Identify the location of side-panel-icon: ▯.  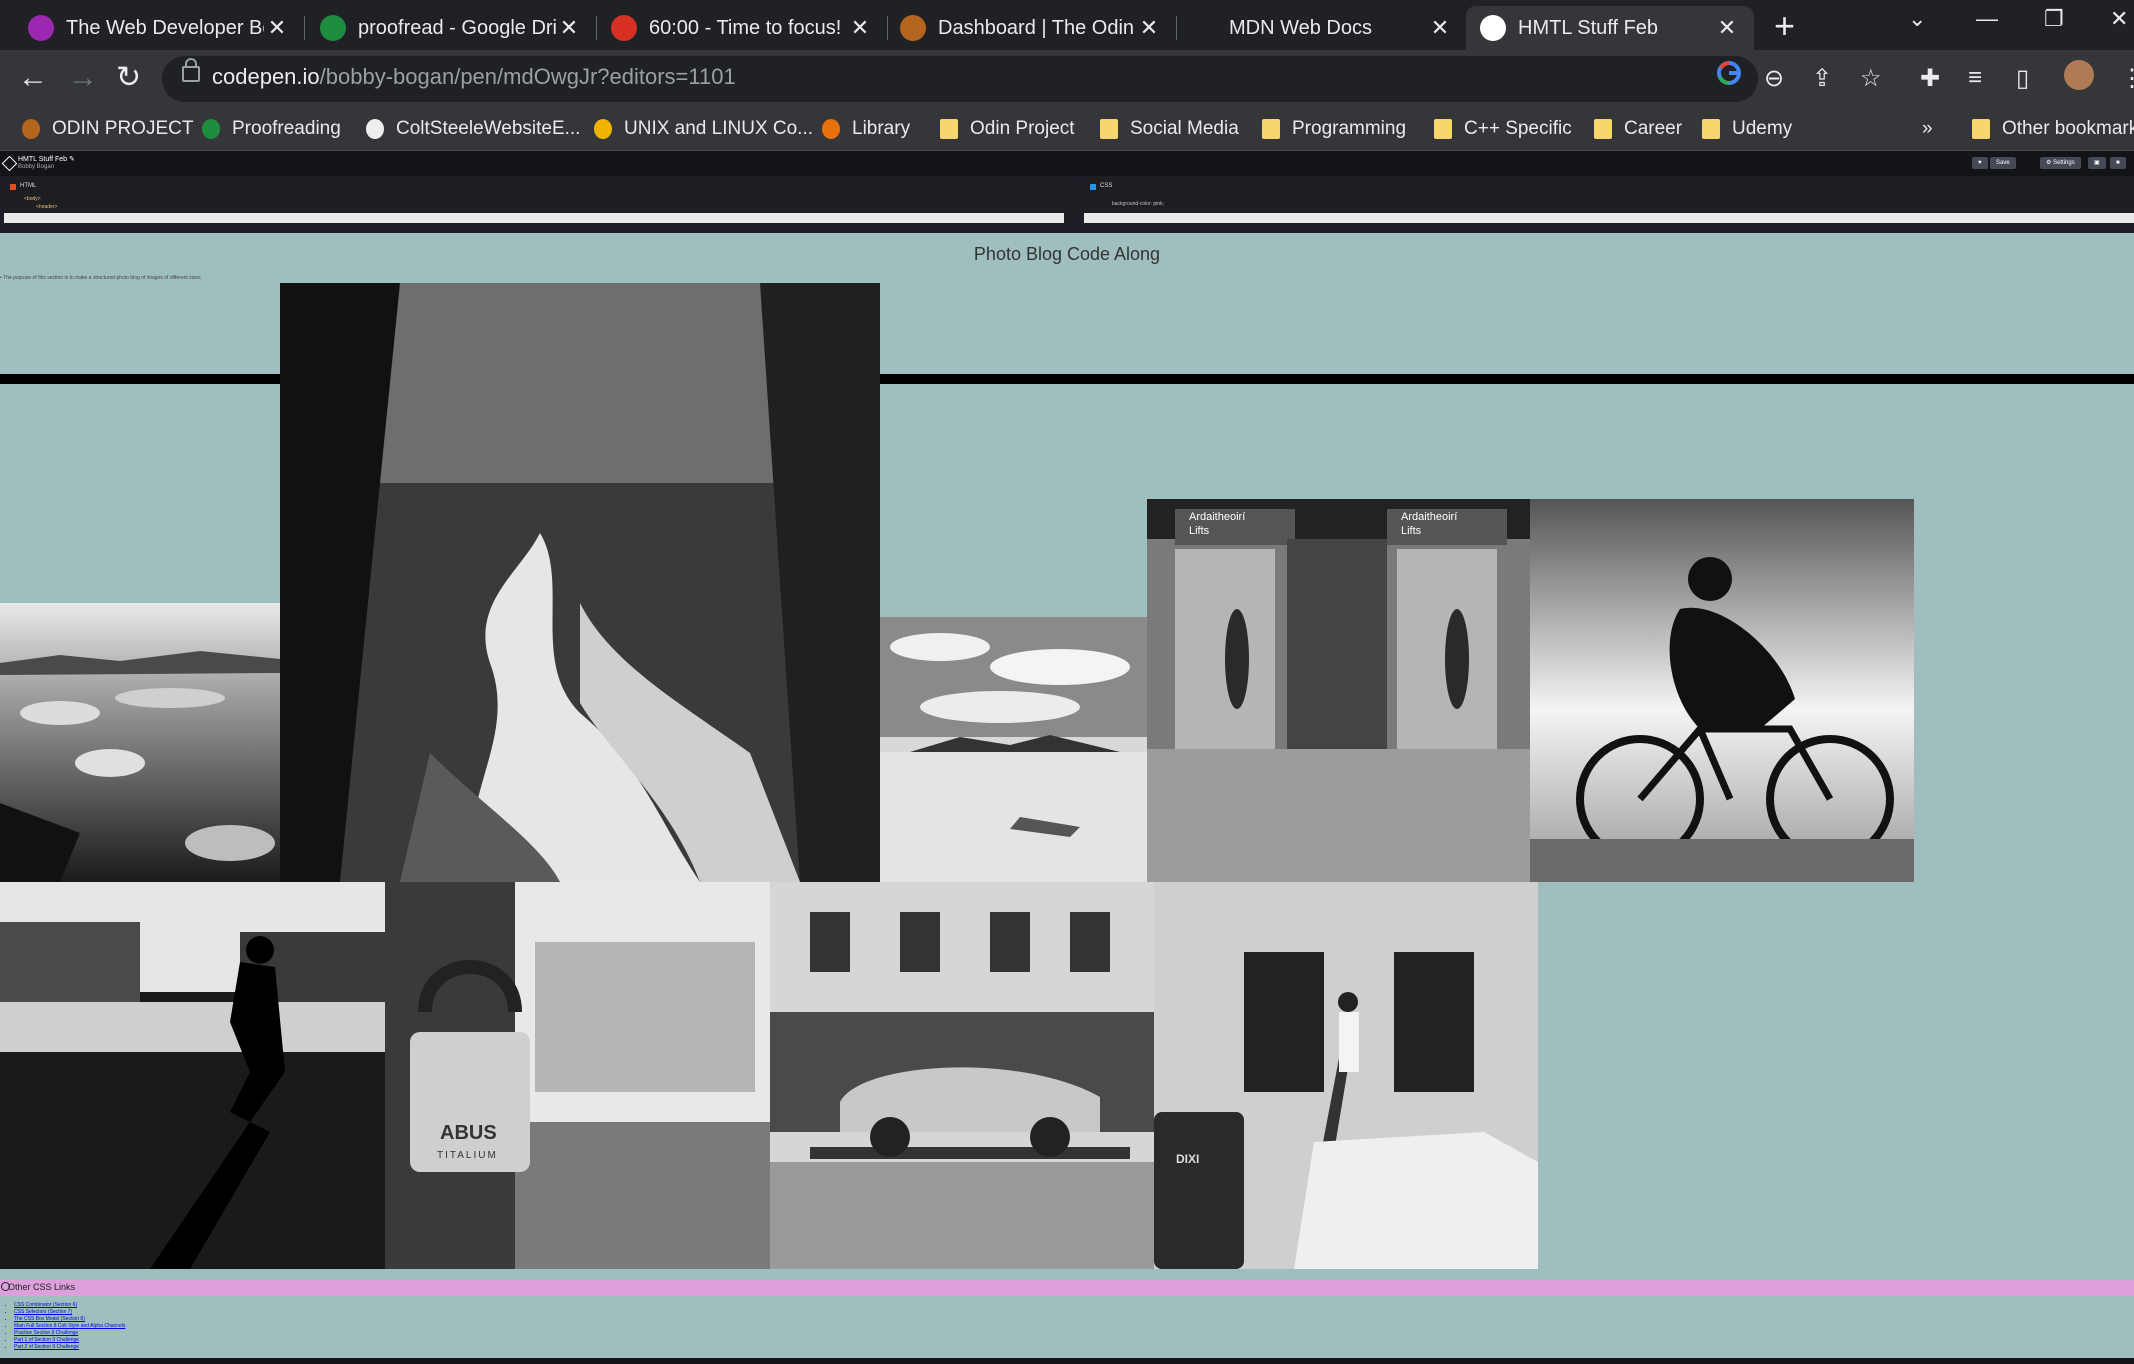
(2022, 78).